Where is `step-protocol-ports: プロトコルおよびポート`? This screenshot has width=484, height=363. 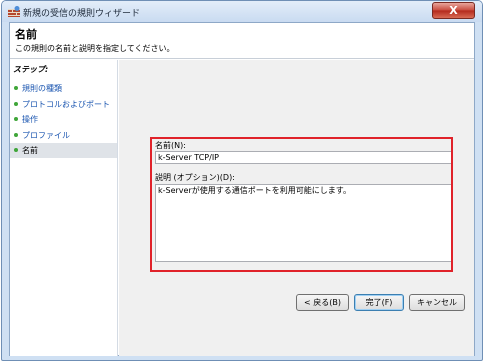 step-protocol-ports: プロトコルおよびポート is located at coordinates (63, 104).